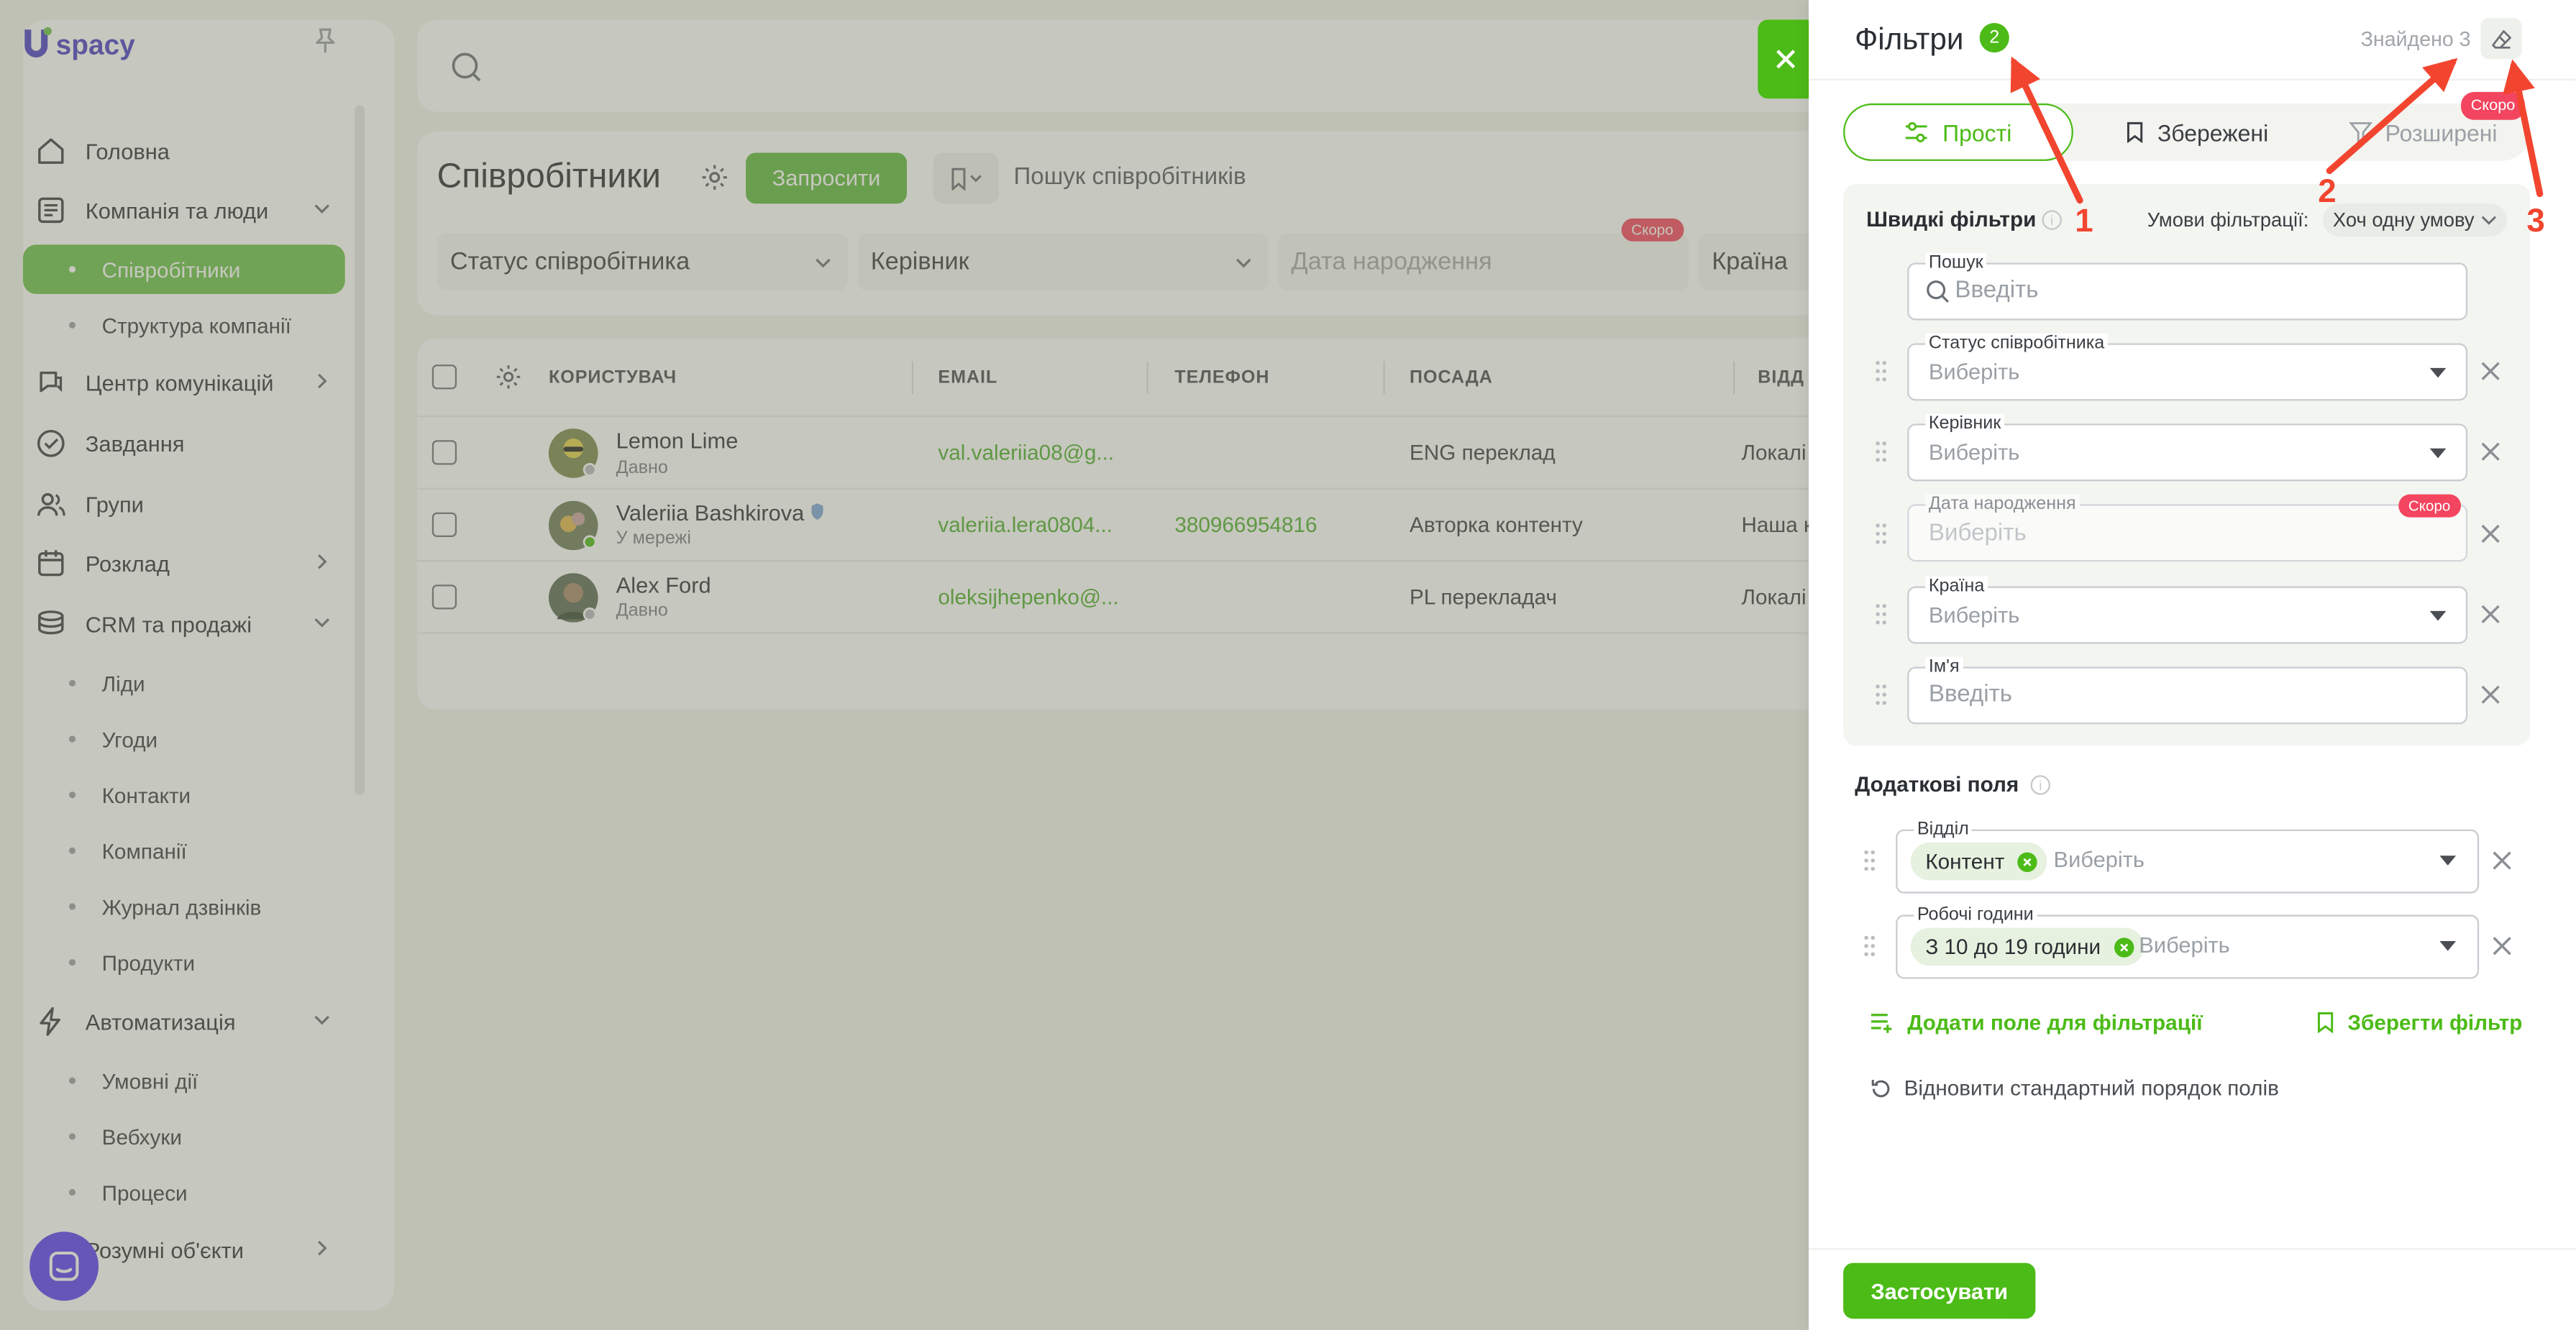  I want to click on annotation-number-1: 1, so click(2084, 221).